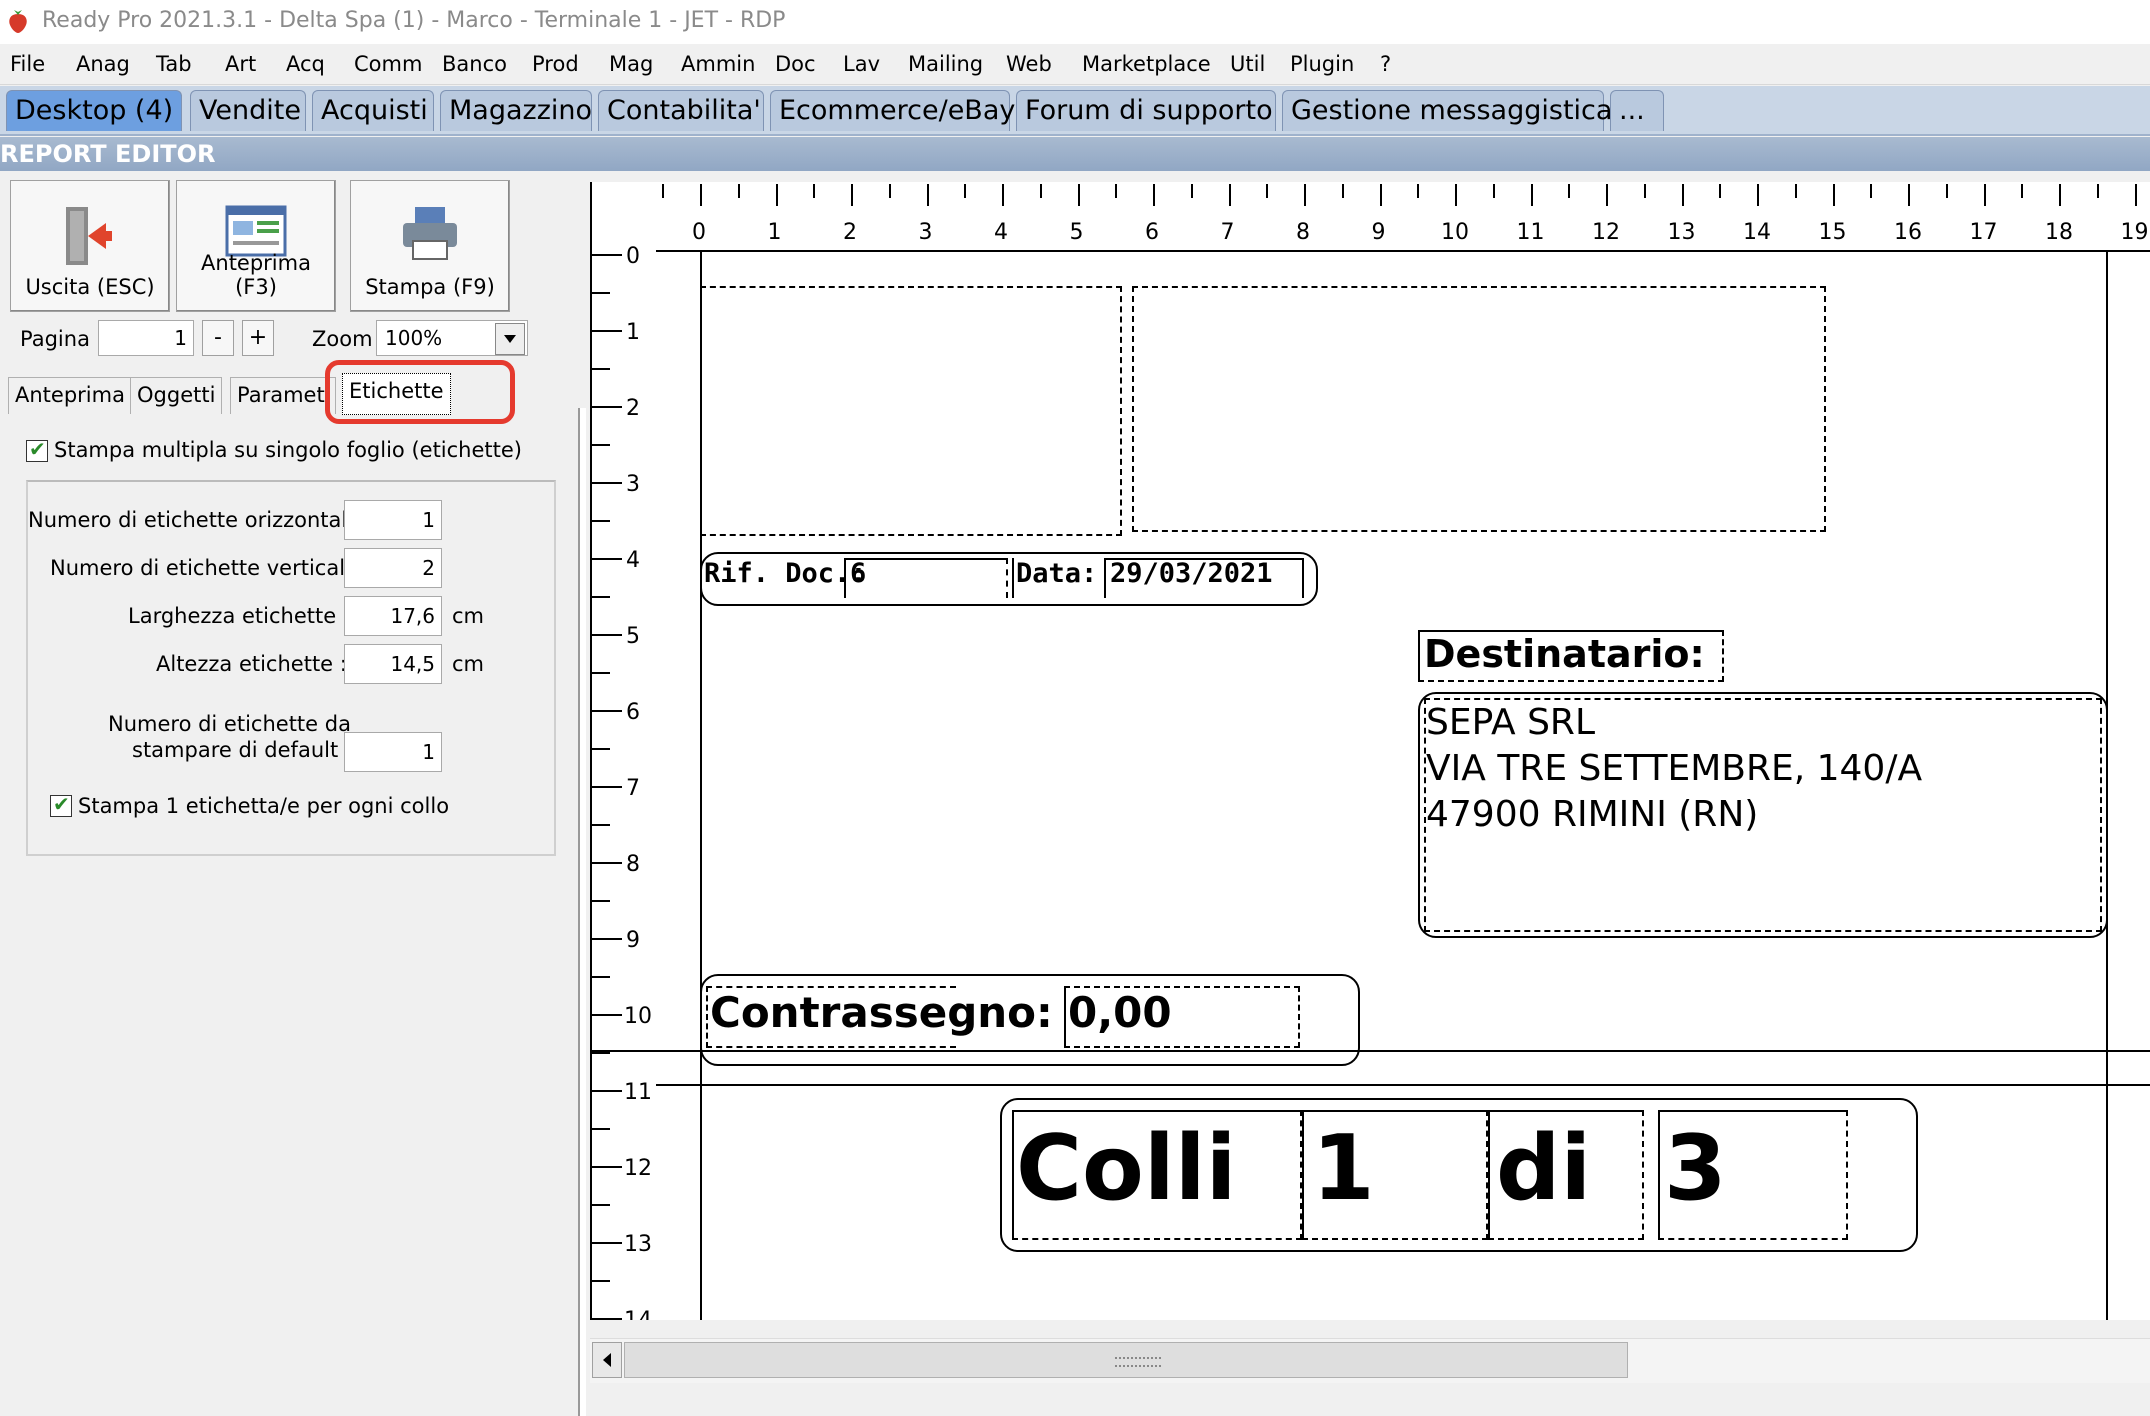 The height and width of the screenshot is (1416, 2150). What do you see at coordinates (305, 64) in the screenshot?
I see `menu-item-acq: Acq` at bounding box center [305, 64].